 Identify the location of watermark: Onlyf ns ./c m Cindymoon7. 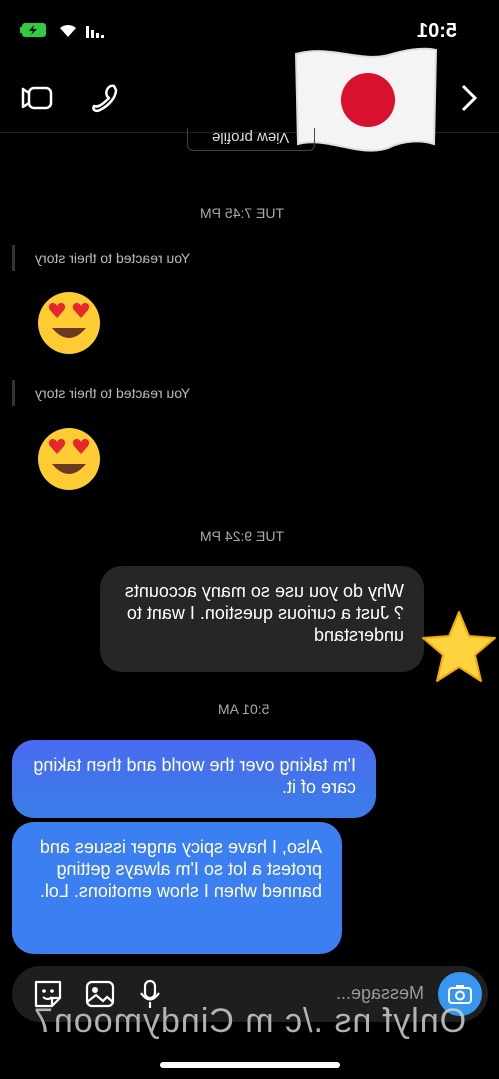
(249, 1021).